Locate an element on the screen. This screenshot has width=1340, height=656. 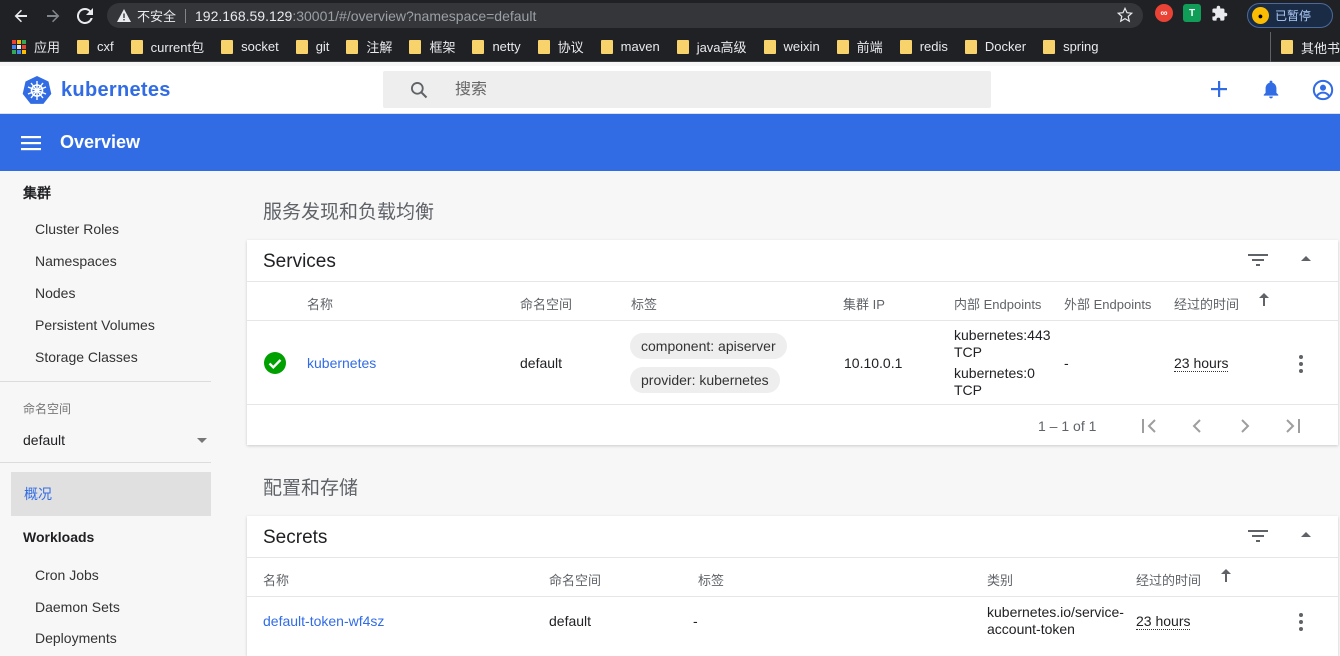
service-name-link: kubernetes is located at coordinates (341, 363).